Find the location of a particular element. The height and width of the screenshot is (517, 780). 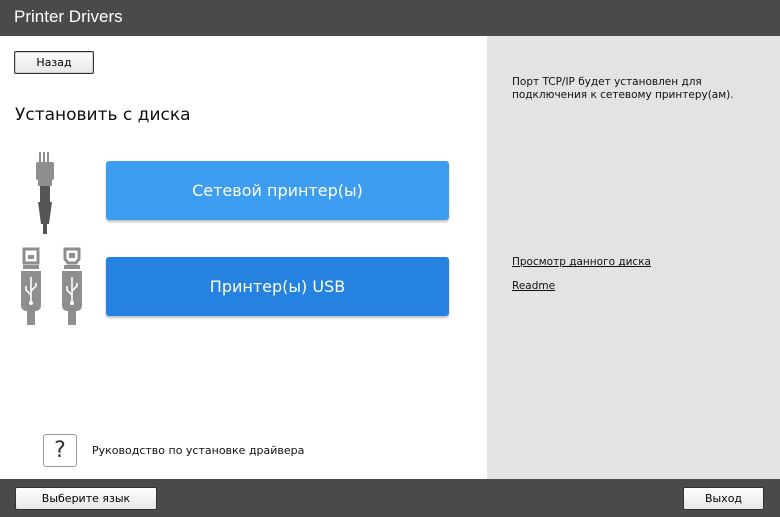

select-language-button: Выберите язык is located at coordinates (86, 498).